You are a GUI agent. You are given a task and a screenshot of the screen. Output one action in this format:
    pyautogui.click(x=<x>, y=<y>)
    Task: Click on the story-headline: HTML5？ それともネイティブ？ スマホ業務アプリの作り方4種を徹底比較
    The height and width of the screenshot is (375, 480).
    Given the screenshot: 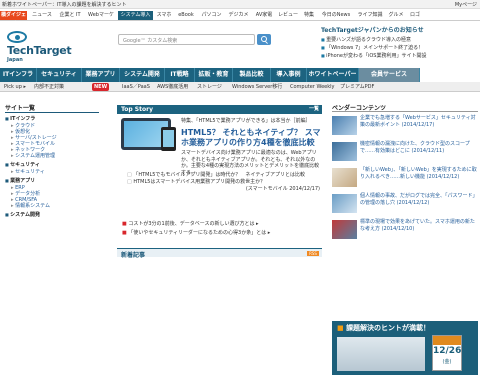 What is the action you would take?
    pyautogui.click(x=251, y=138)
    